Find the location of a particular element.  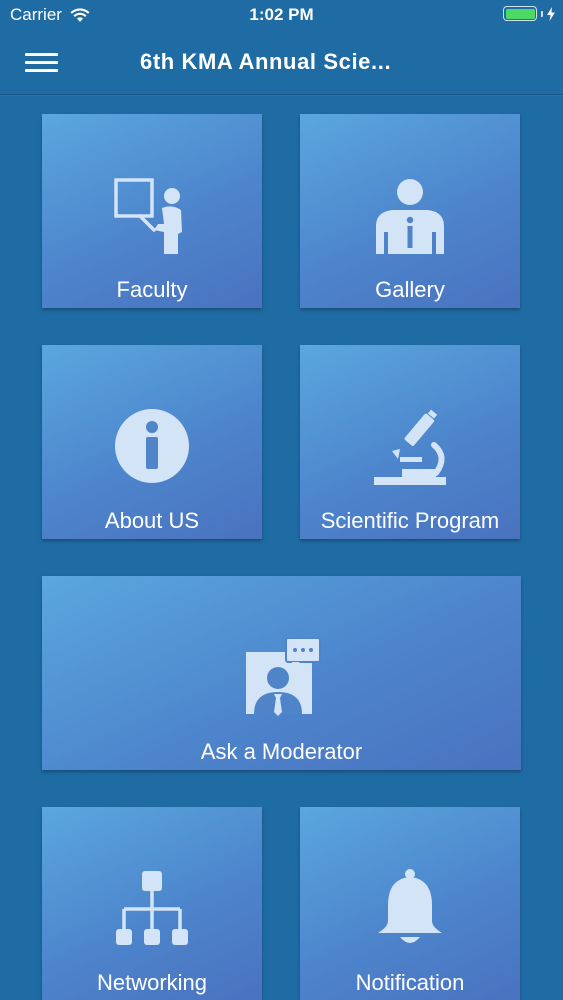

notification-tile: Notification is located at coordinates (410, 903).